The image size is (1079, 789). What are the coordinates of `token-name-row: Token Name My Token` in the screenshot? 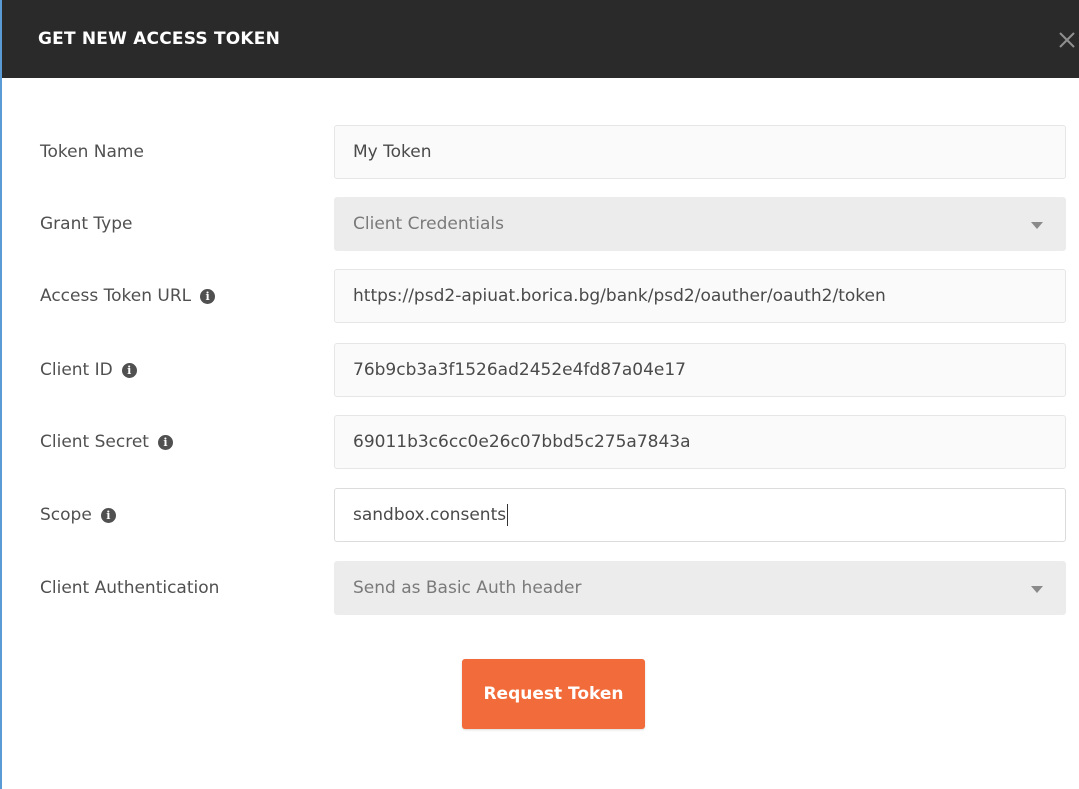 It's located at (540, 152).